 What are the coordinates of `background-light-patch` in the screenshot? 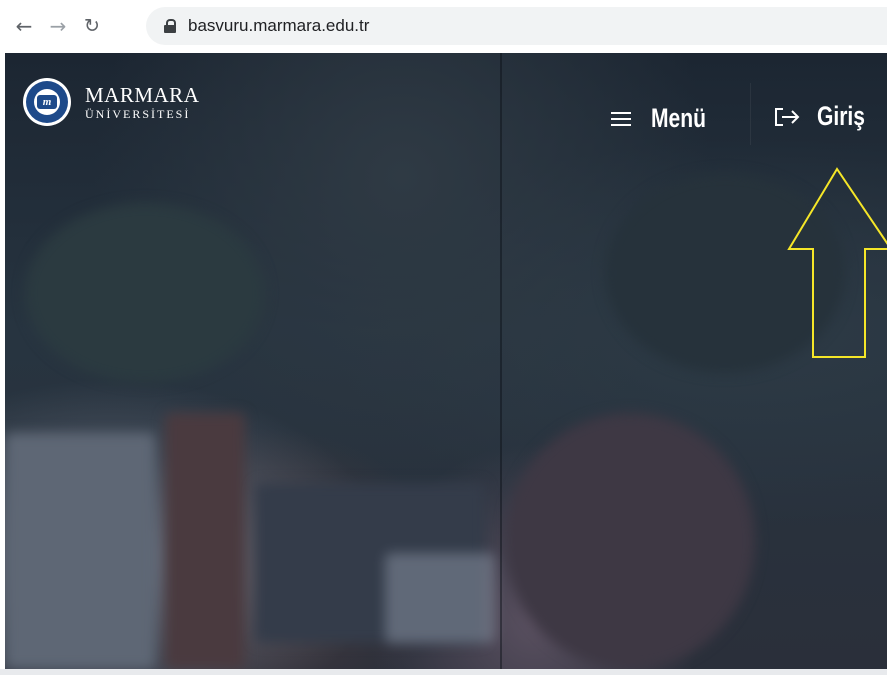 It's located at (440, 598).